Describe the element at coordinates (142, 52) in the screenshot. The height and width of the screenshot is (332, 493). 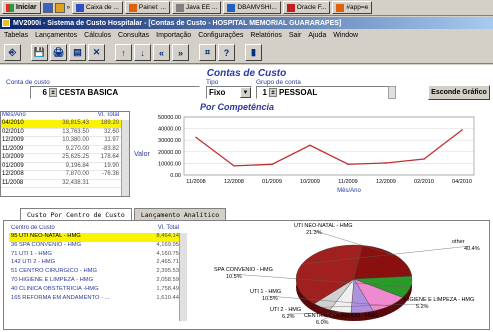
I see `down-arrow-icon: ↓` at that location.